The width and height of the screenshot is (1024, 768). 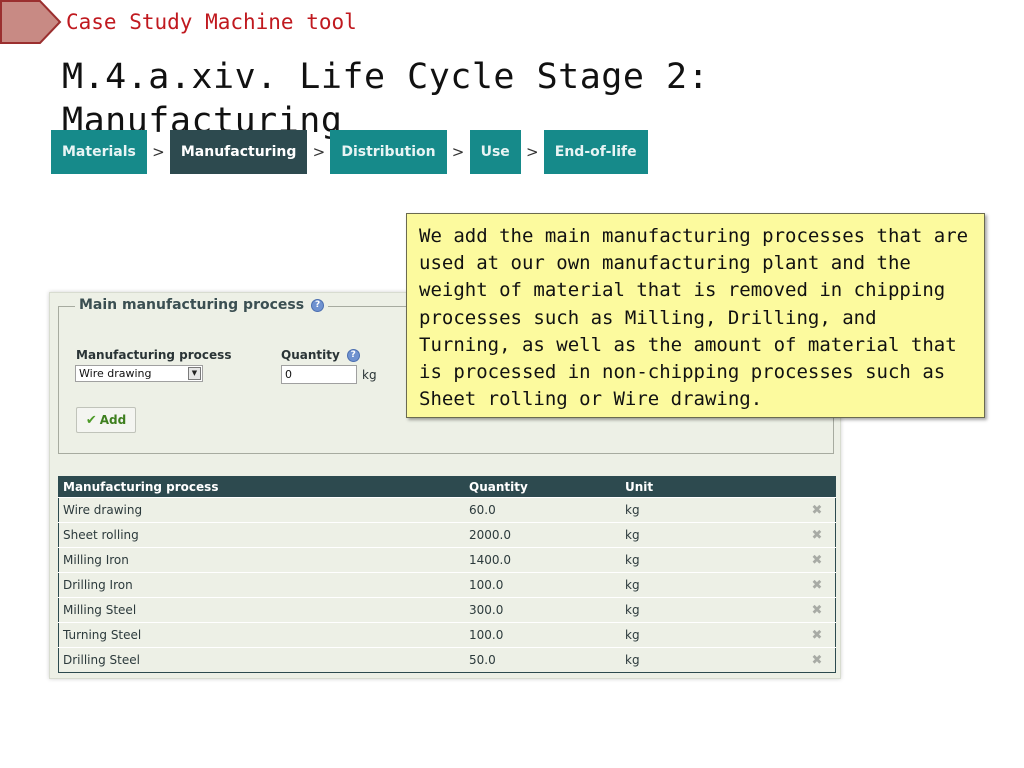 What do you see at coordinates (211, 22) in the screenshot?
I see `slide-subtitle: Case Study Machine tool` at bounding box center [211, 22].